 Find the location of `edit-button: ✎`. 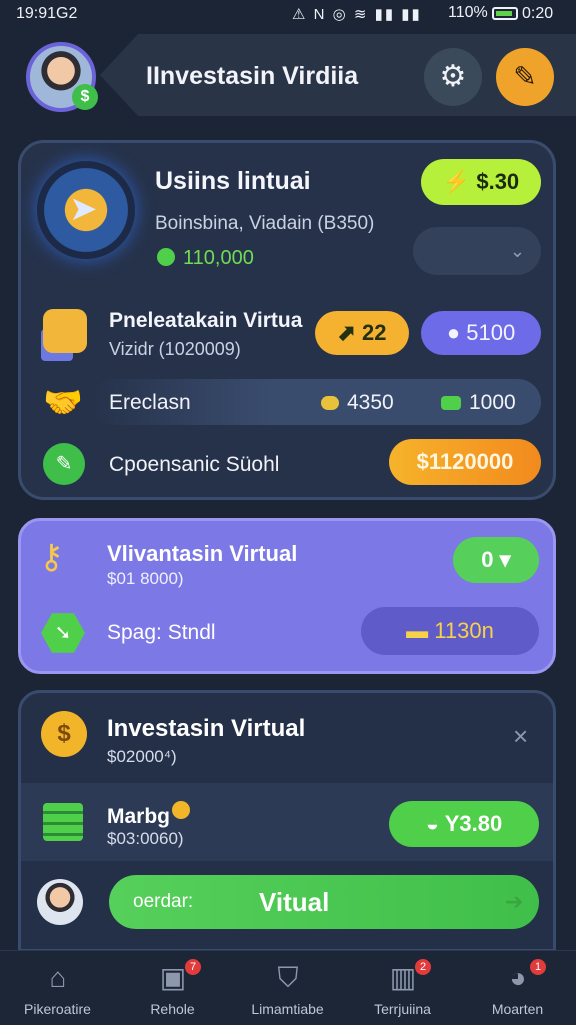

edit-button: ✎ is located at coordinates (525, 77).